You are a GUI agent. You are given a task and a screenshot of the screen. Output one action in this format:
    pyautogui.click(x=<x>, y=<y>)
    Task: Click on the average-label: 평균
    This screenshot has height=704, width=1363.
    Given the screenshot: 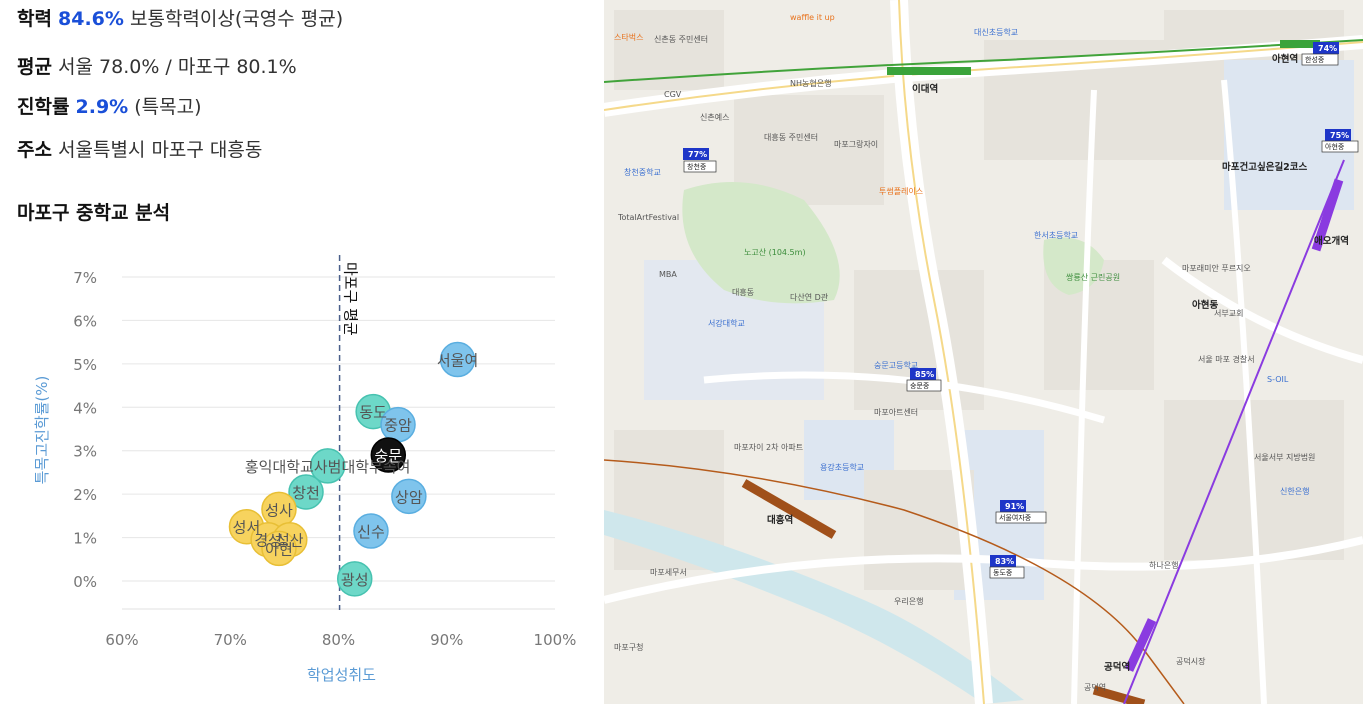 What is the action you would take?
    pyautogui.click(x=34, y=67)
    